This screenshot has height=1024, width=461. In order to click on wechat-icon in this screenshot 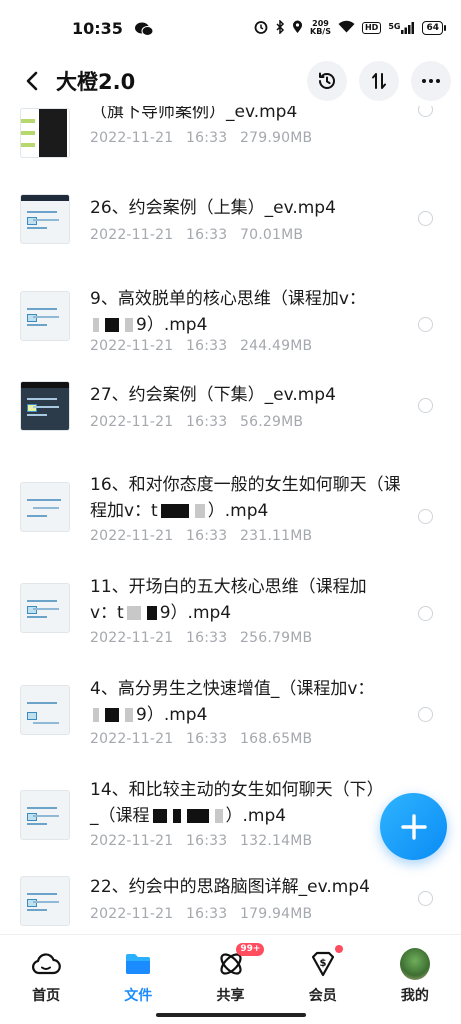, I will do `click(144, 28)`.